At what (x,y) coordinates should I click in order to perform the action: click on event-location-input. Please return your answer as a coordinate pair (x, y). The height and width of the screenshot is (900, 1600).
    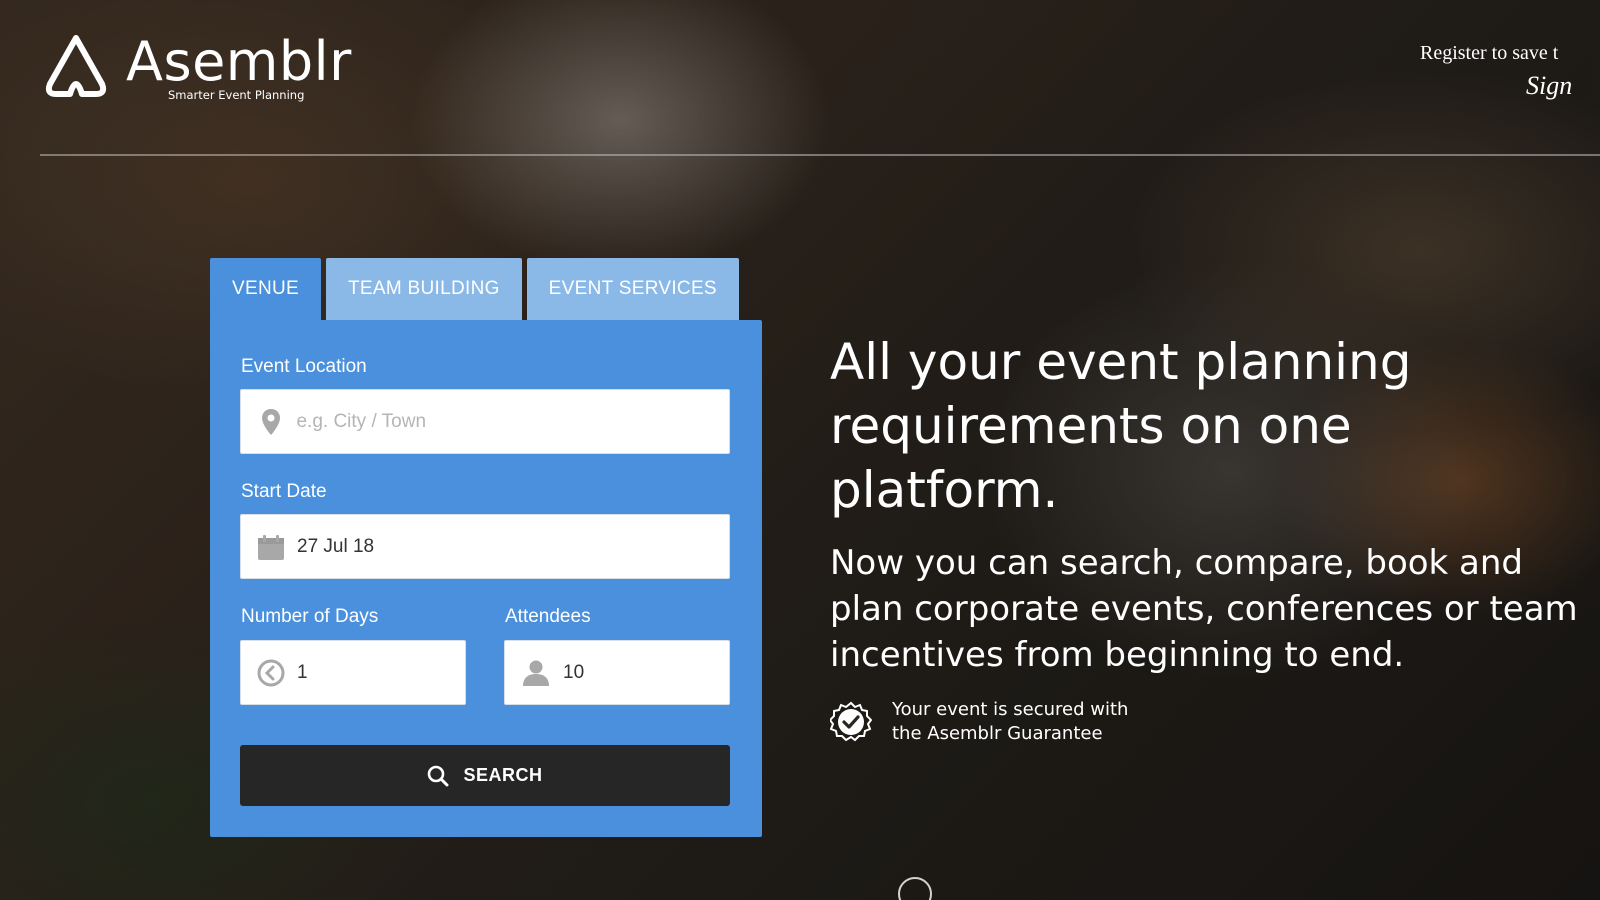
    Looking at the image, I should click on (512, 421).